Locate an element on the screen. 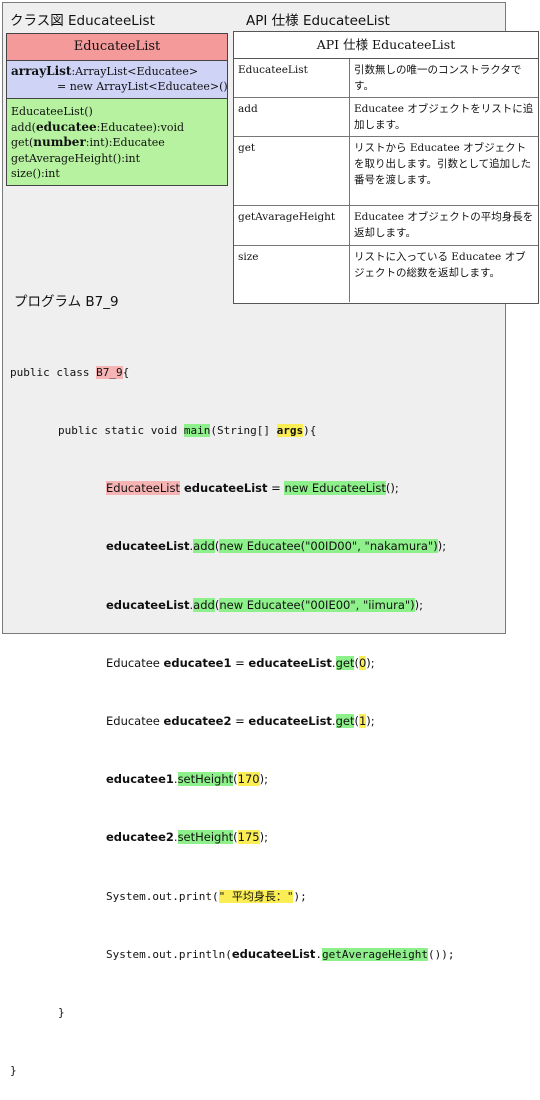 The image size is (540, 1100). table-row: EducateeList 引数無しの唯一のコンストラクタです。 is located at coordinates (386, 78).